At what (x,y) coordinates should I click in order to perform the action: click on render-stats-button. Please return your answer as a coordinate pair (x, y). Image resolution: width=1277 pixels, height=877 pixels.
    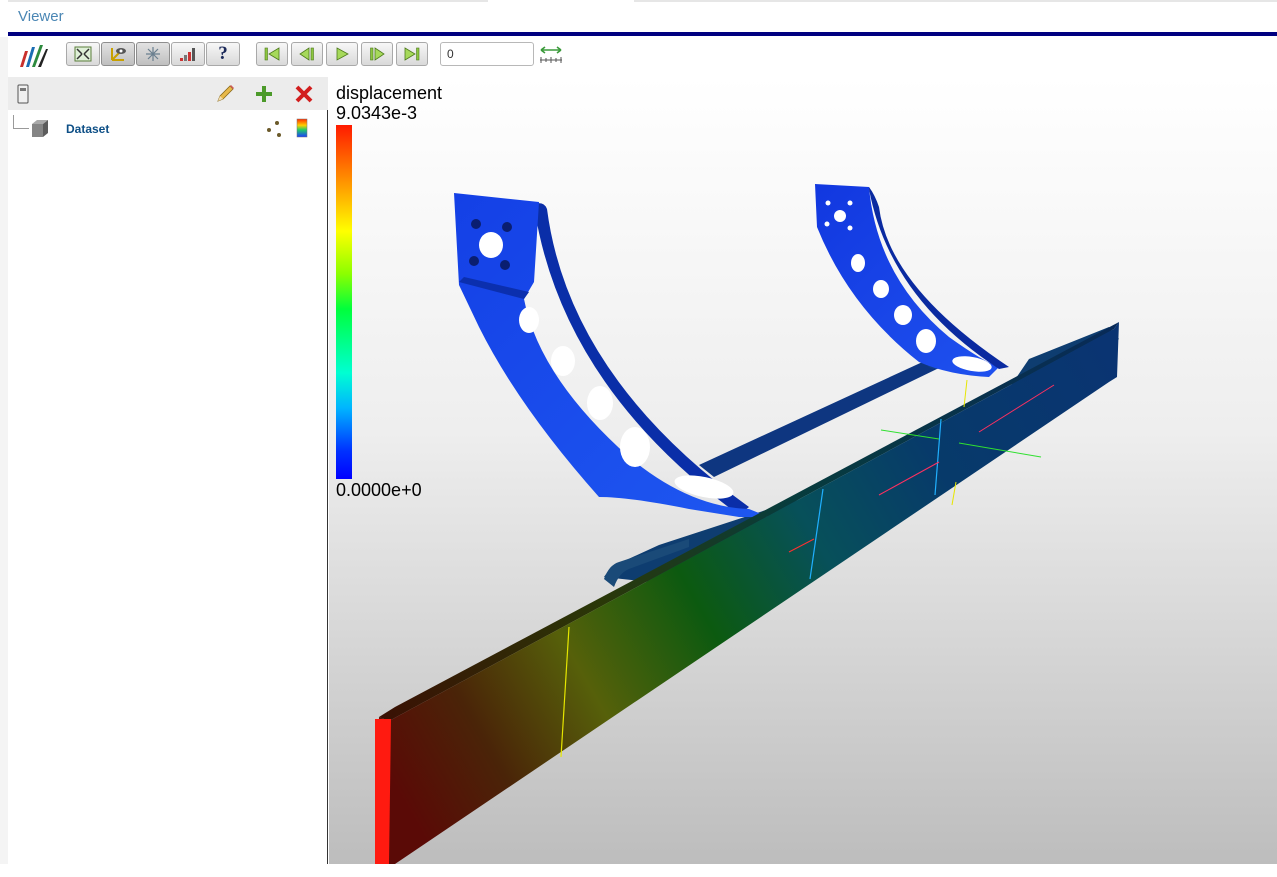
    Looking at the image, I should click on (188, 54).